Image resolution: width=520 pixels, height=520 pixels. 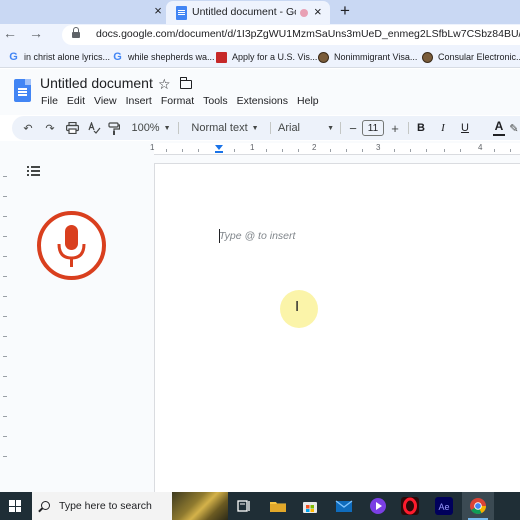 I want to click on italic-button: I, so click(x=443, y=128).